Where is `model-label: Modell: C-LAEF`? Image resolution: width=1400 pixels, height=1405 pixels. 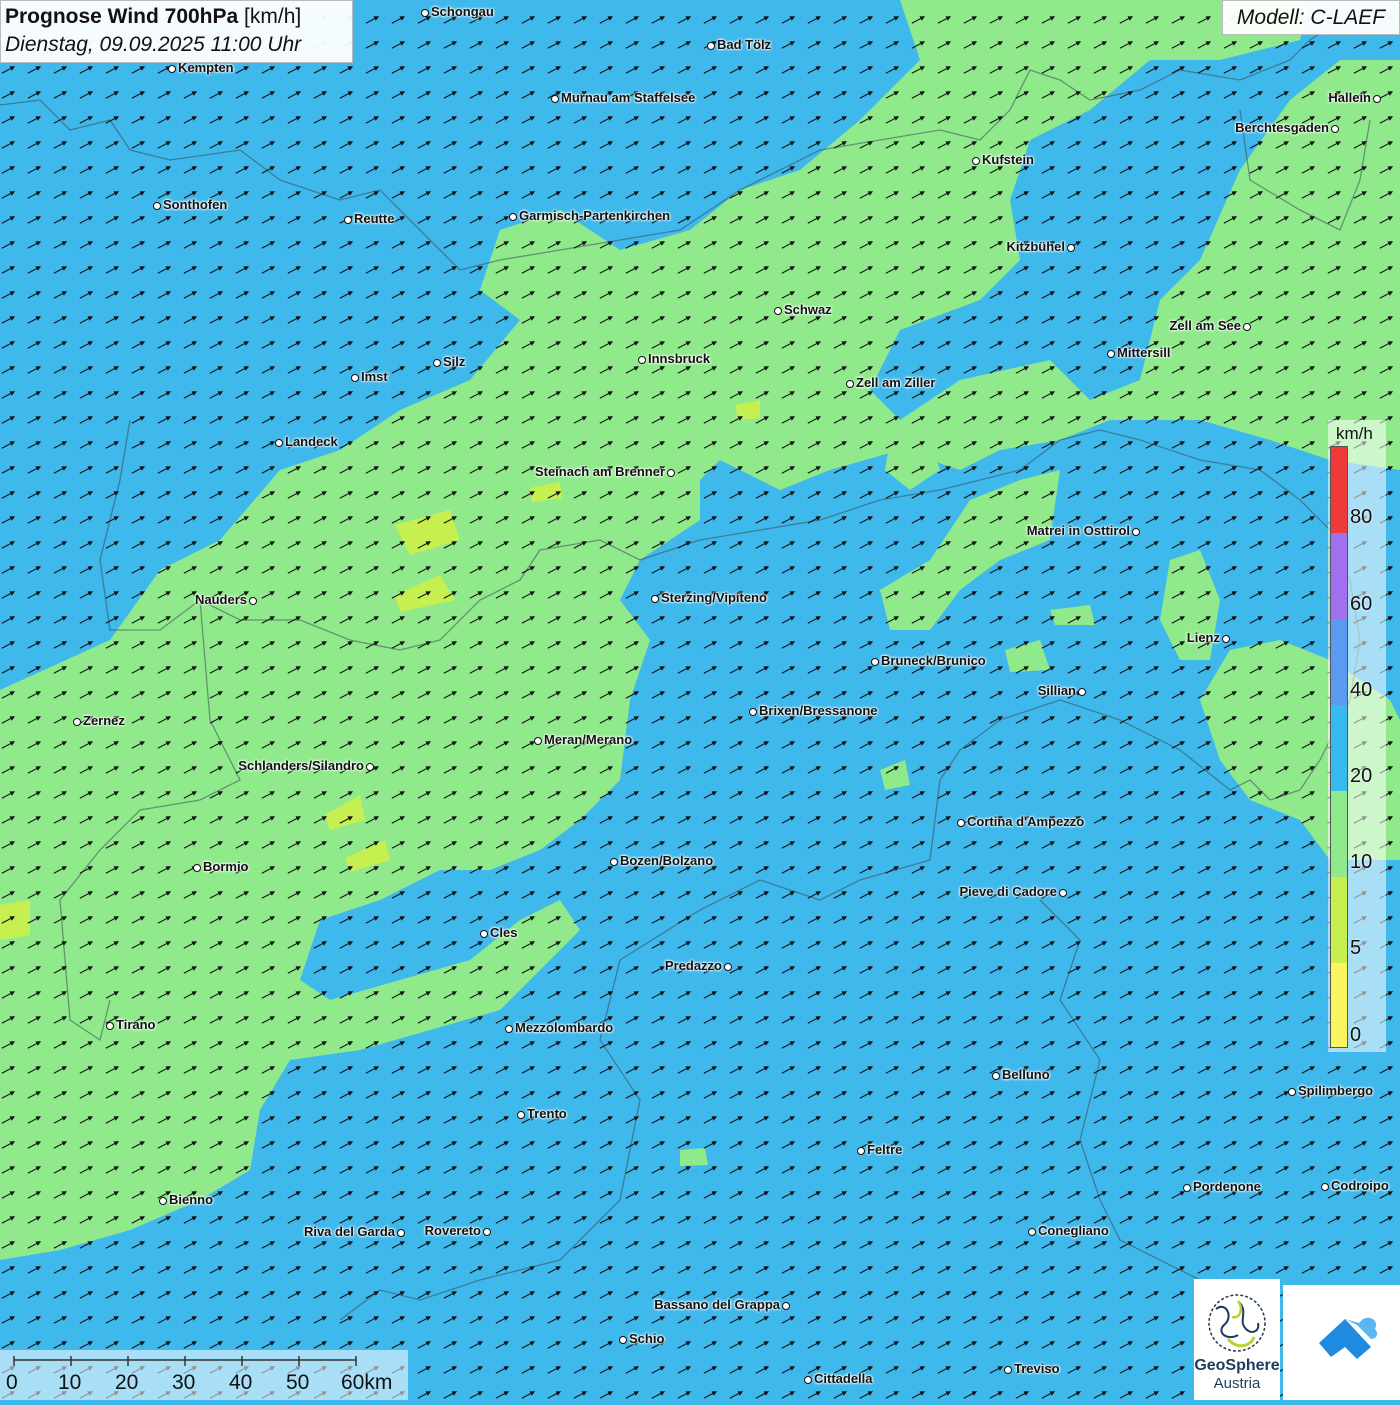 model-label: Modell: C-LAEF is located at coordinates (1311, 17).